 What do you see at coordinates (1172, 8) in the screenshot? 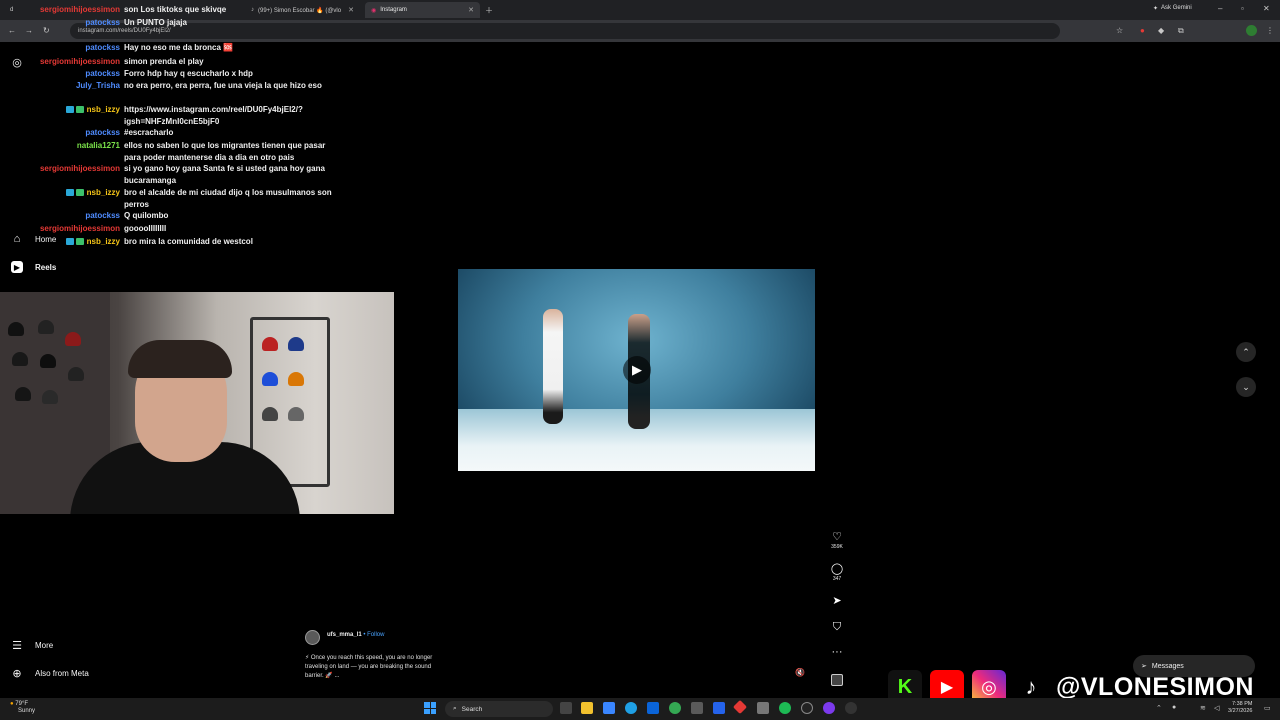
I see `ask-gemini-button: ✦ Ask Gemini` at bounding box center [1172, 8].